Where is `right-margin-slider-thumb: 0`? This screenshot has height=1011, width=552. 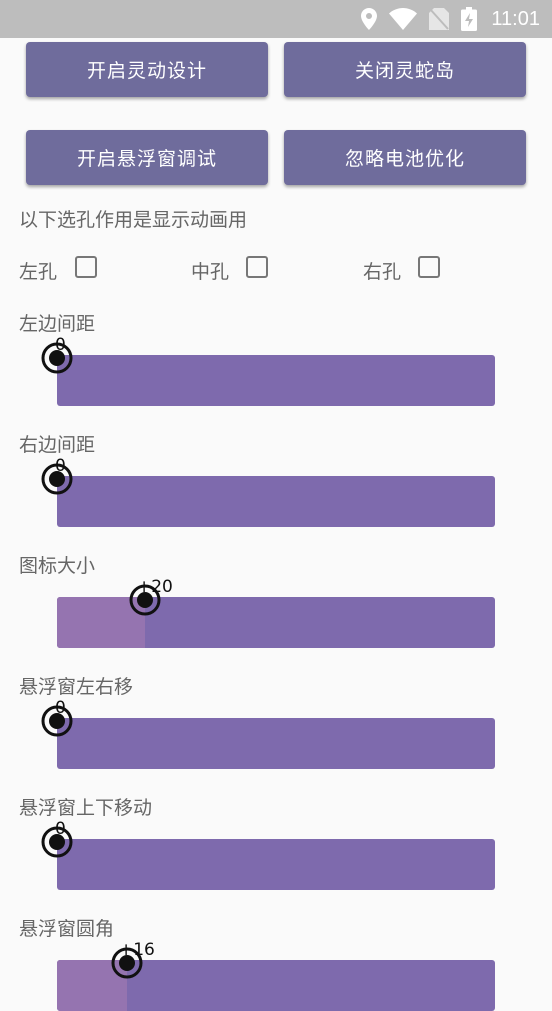
right-margin-slider-thumb: 0 is located at coordinates (57, 476).